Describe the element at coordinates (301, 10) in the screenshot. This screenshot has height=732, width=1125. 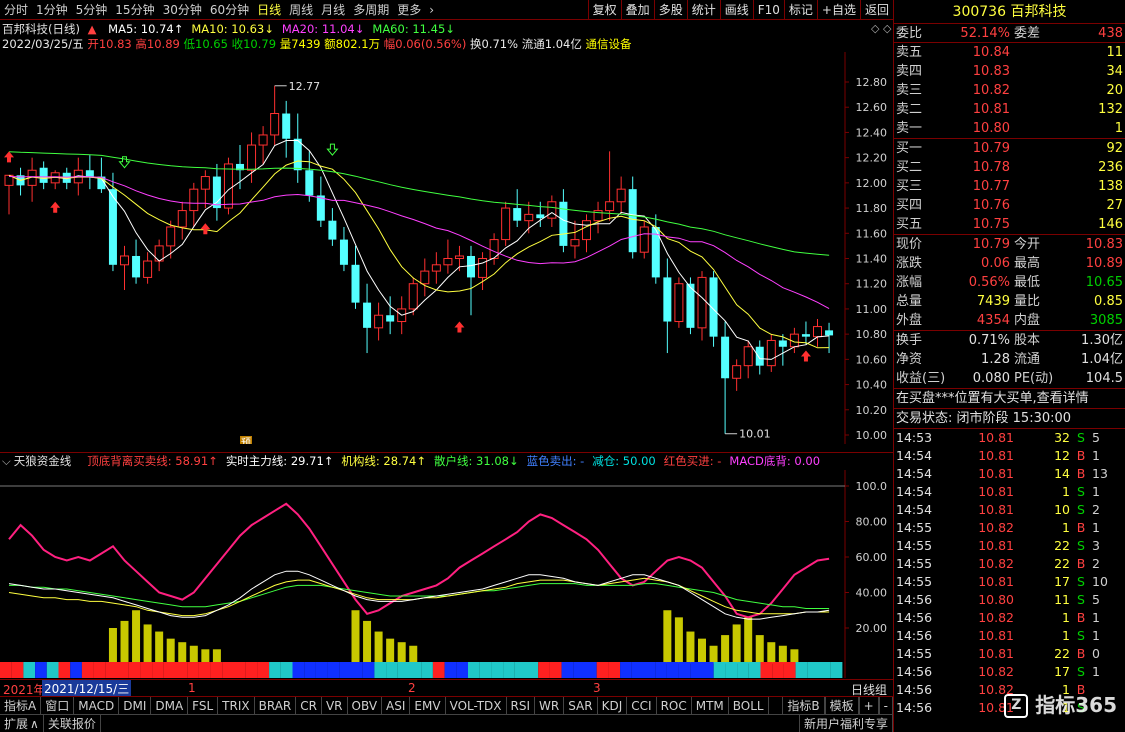
I see `period-tab-7: 周线` at that location.